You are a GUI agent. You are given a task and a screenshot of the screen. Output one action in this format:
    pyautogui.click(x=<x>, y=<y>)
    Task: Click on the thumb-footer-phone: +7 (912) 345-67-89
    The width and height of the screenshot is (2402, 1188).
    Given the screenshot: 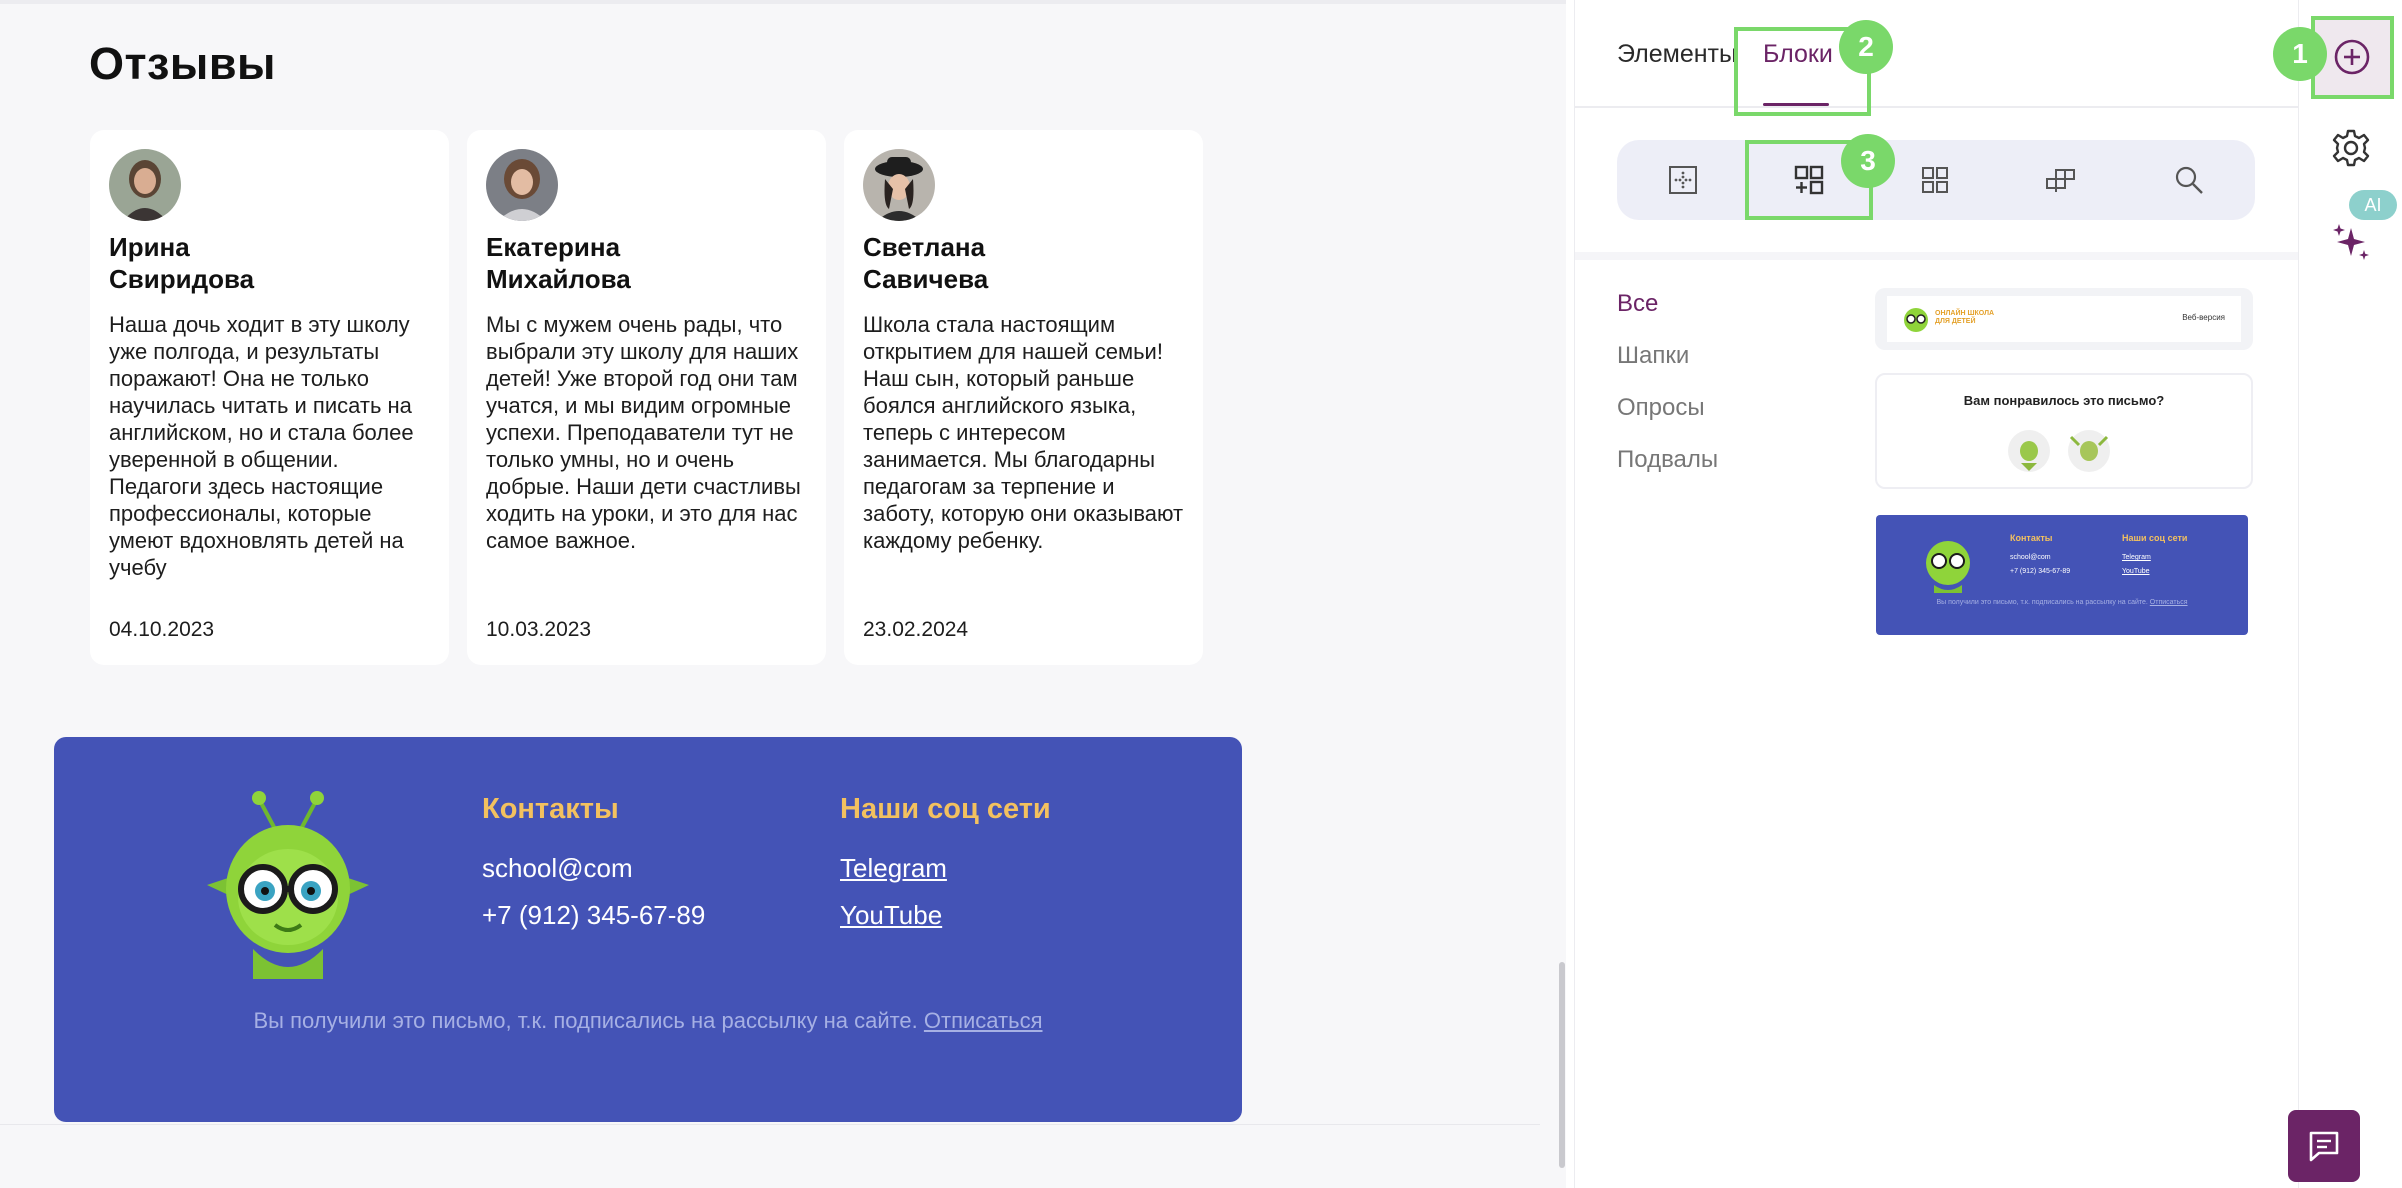 What is the action you would take?
    pyautogui.click(x=2040, y=571)
    